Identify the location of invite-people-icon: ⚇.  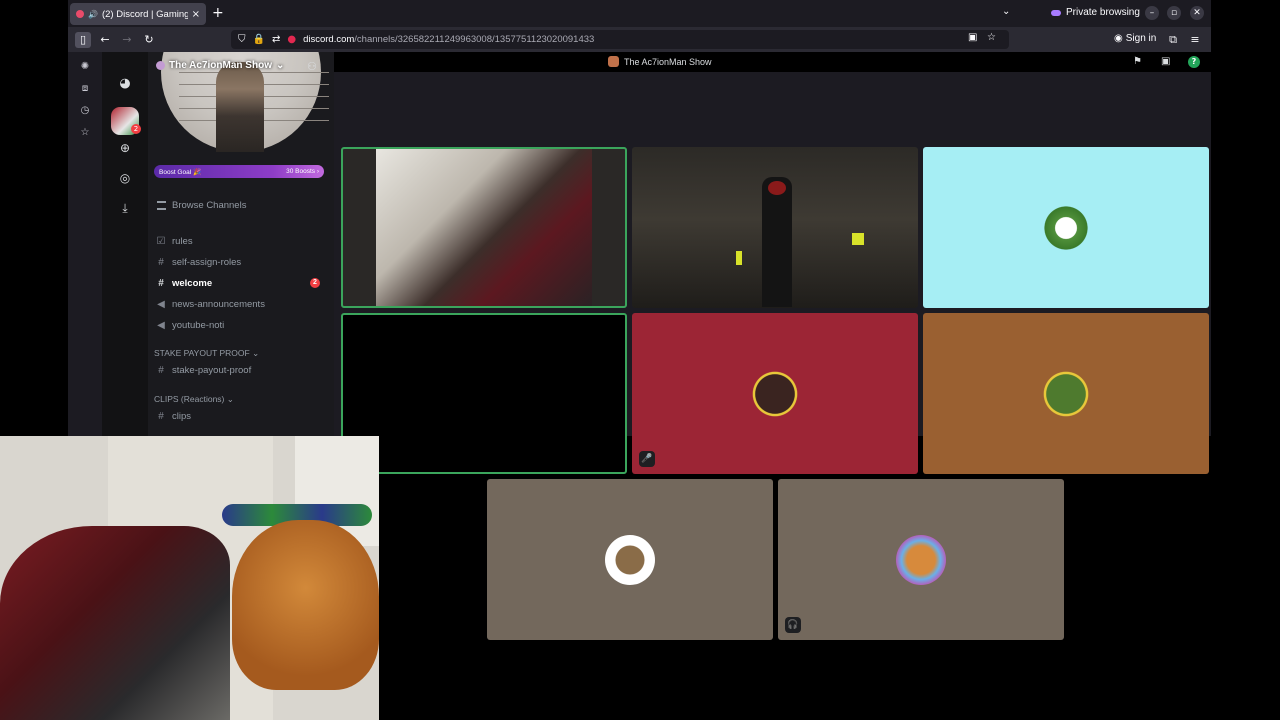
(312, 66).